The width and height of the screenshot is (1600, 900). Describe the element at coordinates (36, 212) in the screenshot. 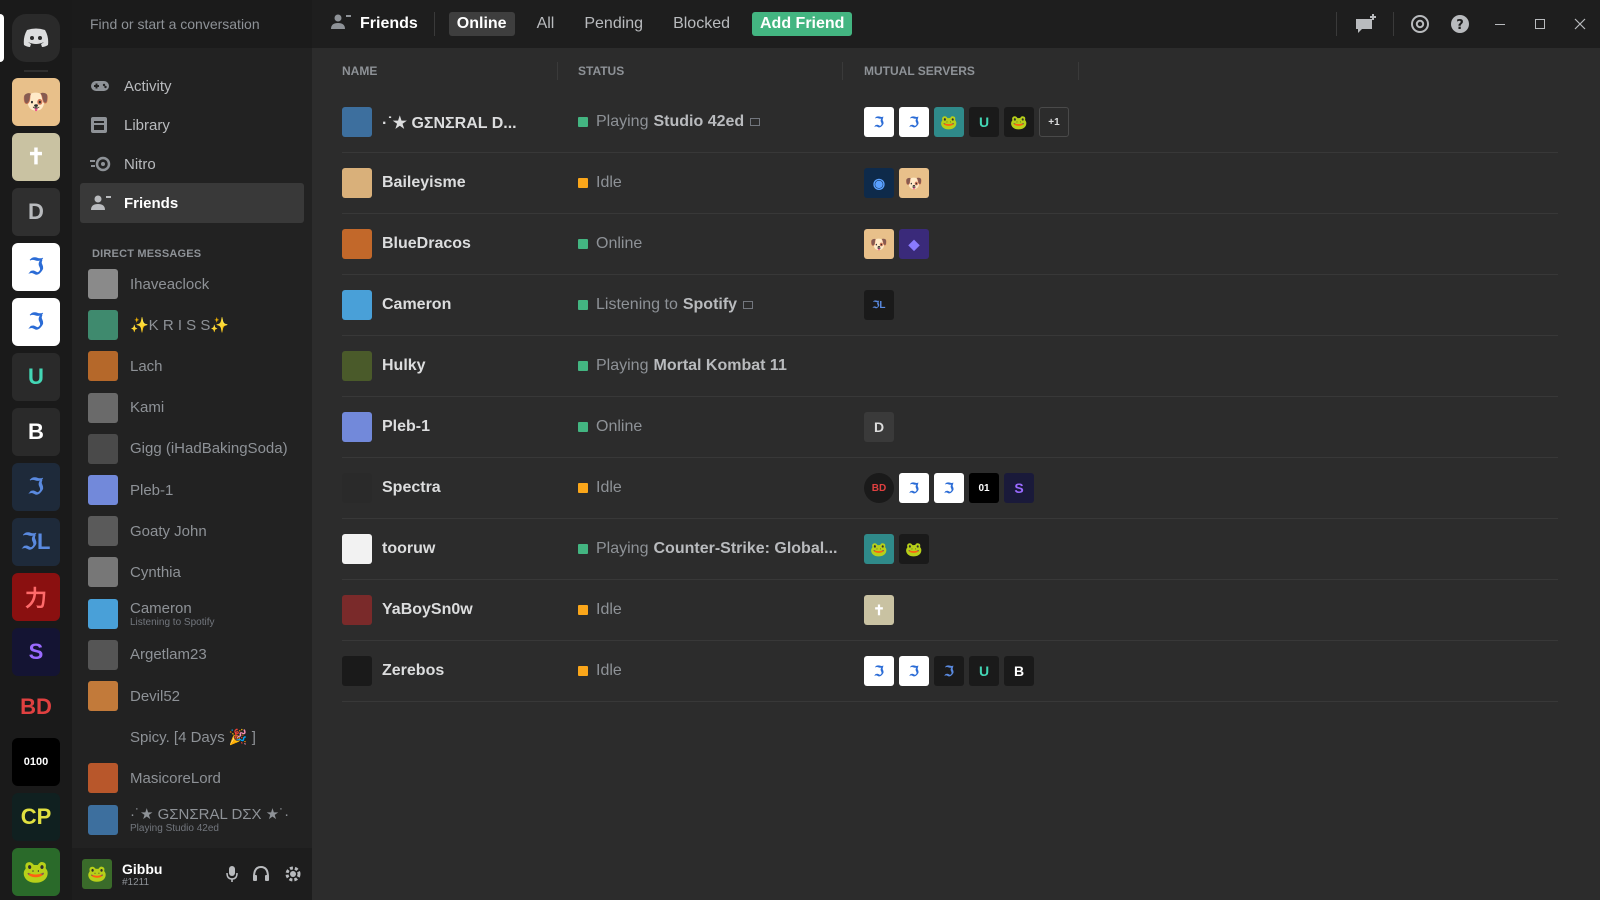

I see `server-icon: D` at that location.